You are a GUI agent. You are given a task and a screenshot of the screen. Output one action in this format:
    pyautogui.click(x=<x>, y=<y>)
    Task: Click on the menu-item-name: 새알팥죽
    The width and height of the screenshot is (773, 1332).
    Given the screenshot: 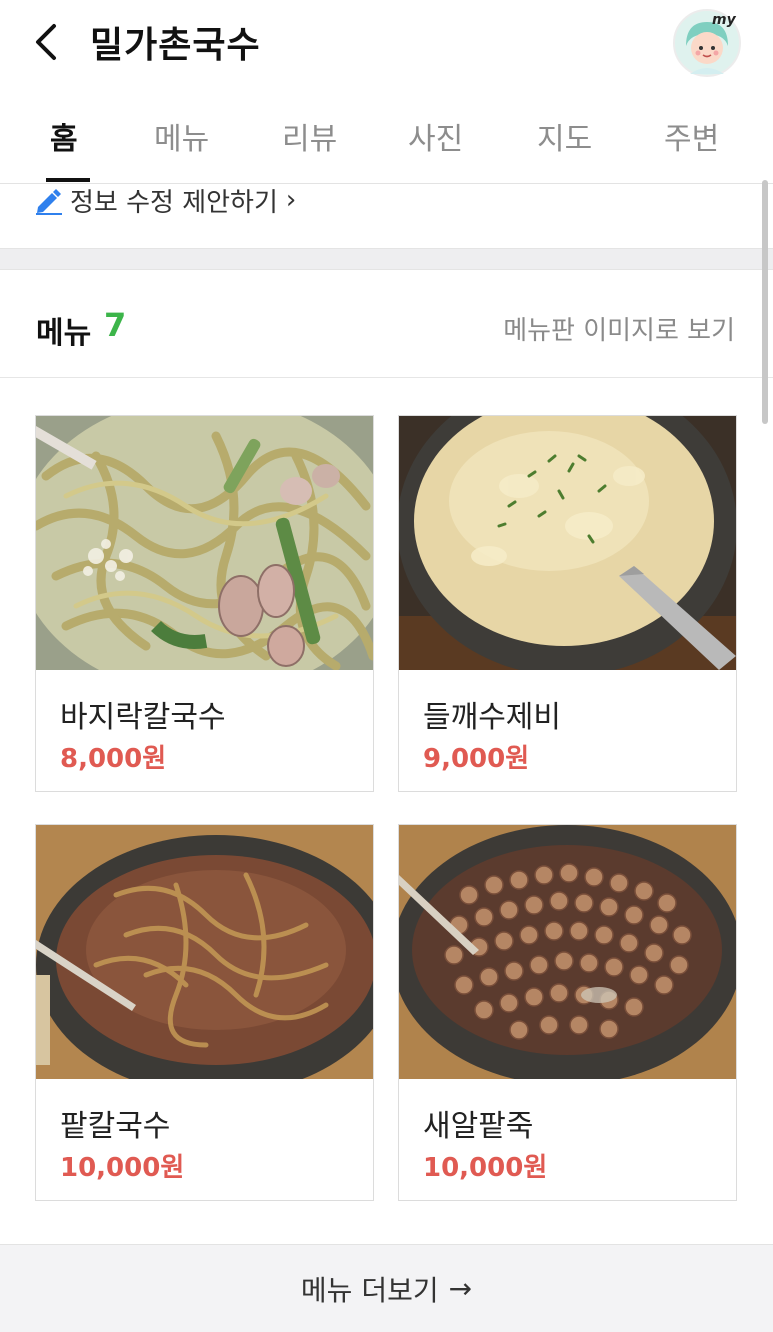 What is the action you would take?
    pyautogui.click(x=478, y=1126)
    